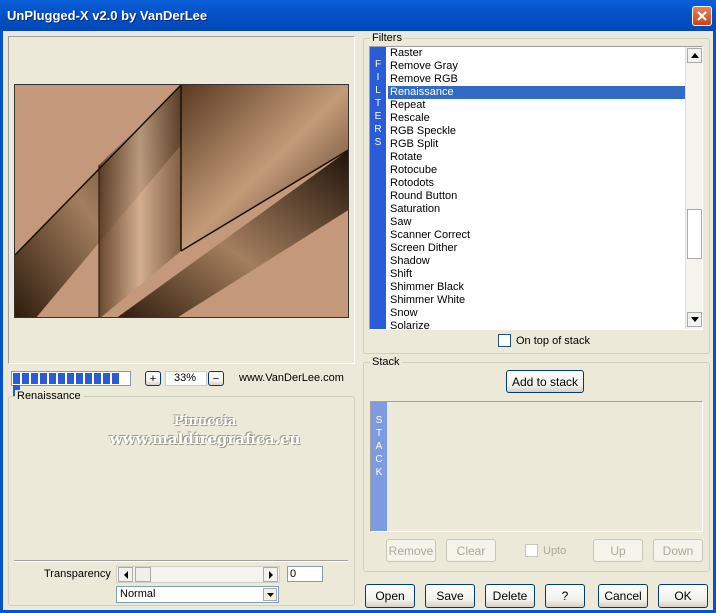  I want to click on zoom-value: 33%, so click(185, 378).